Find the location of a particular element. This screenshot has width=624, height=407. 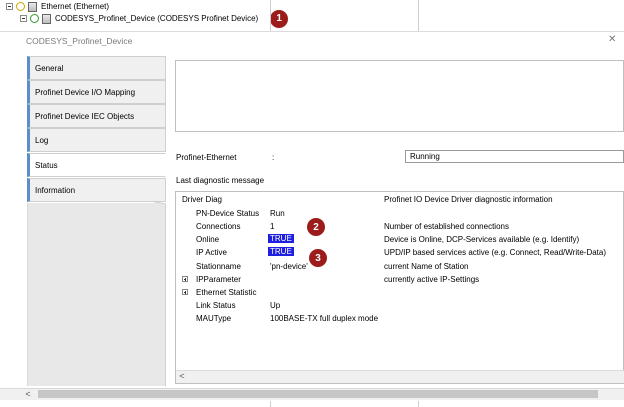

diag-row-value: Up is located at coordinates (275, 305).